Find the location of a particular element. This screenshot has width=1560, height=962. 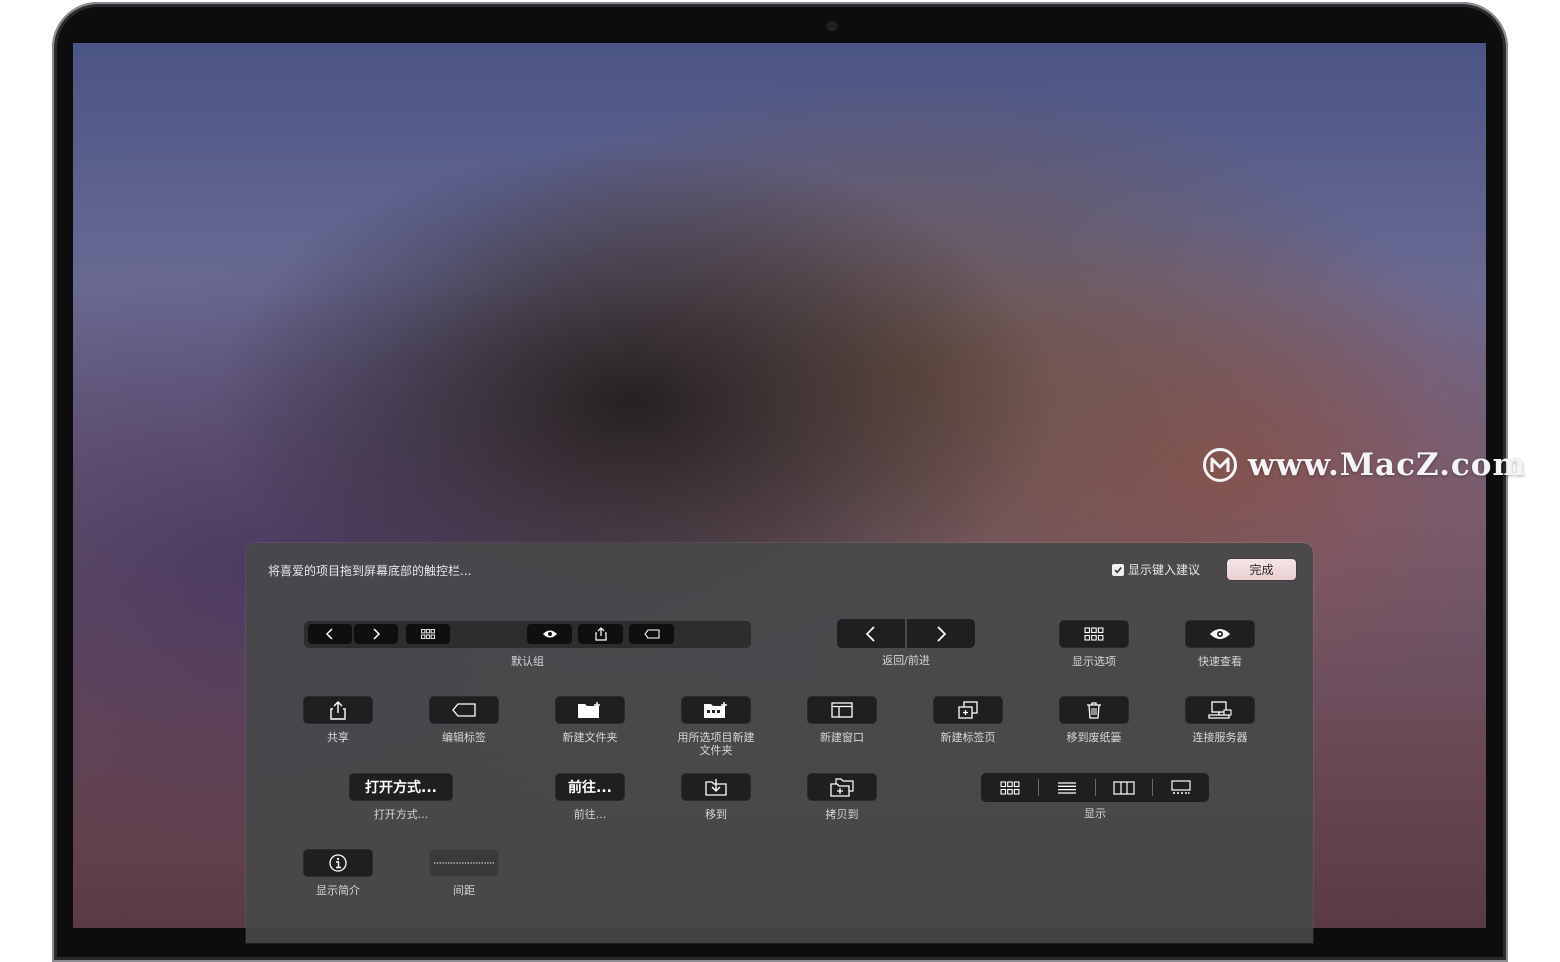

move-to-folder-icon is located at coordinates (716, 787).